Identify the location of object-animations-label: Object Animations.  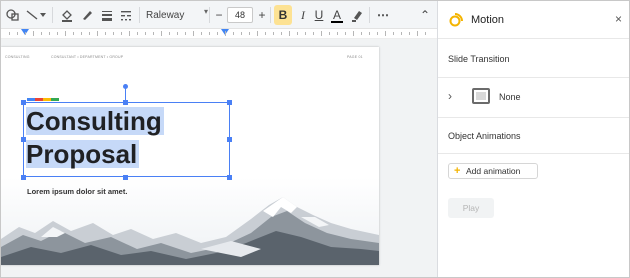
(484, 136).